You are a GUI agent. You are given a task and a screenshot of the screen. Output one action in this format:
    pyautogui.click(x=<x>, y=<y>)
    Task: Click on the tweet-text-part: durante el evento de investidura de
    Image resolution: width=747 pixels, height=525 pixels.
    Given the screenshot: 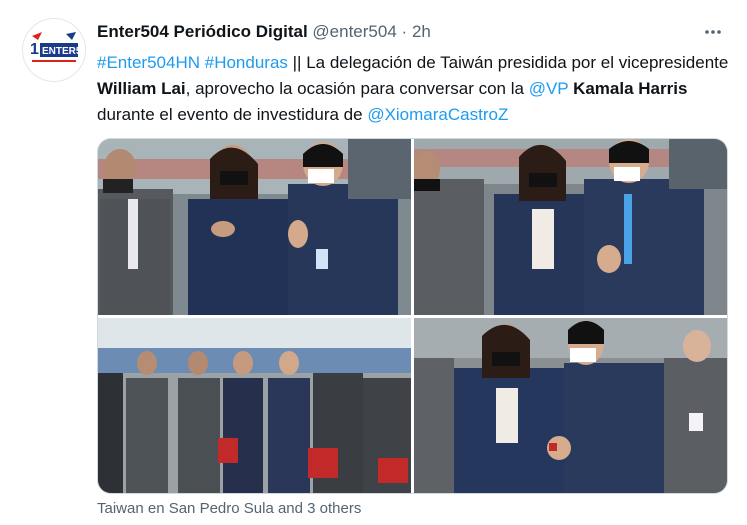 What is the action you would take?
    pyautogui.click(x=232, y=114)
    